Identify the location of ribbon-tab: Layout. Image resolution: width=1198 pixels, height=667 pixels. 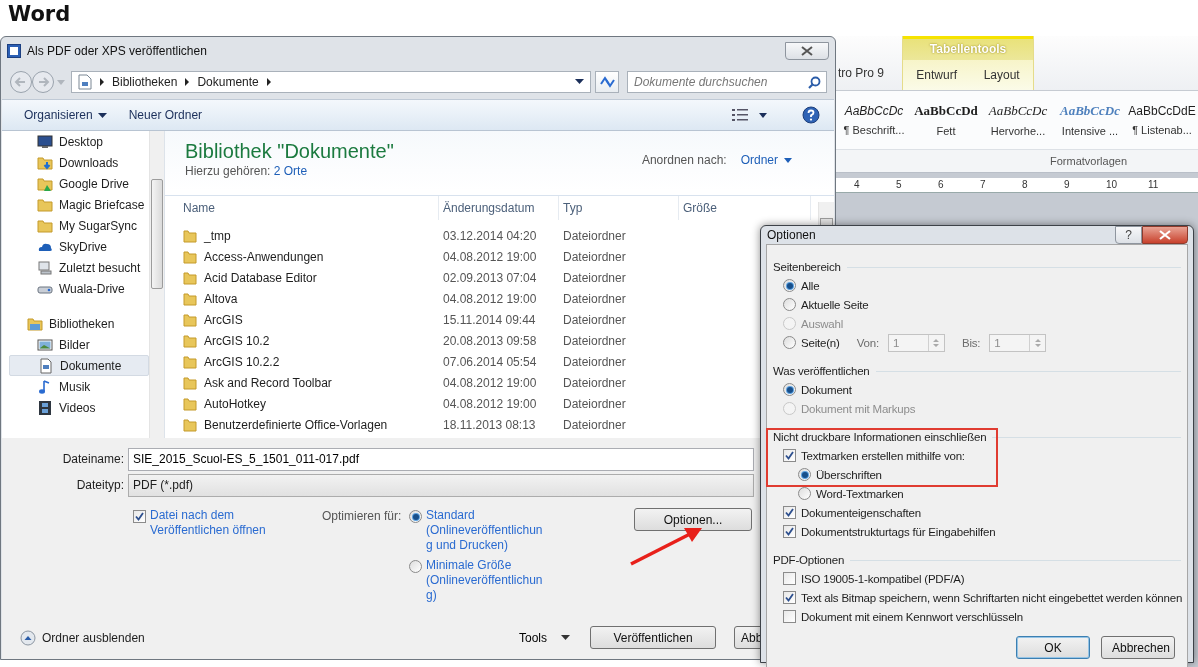
(1001, 75).